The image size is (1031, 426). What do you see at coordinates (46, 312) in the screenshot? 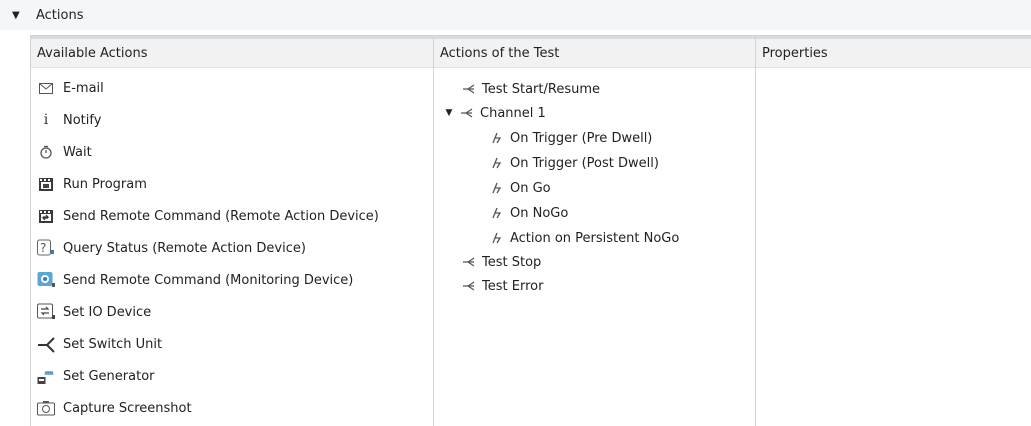
I see `io-device-icon` at bounding box center [46, 312].